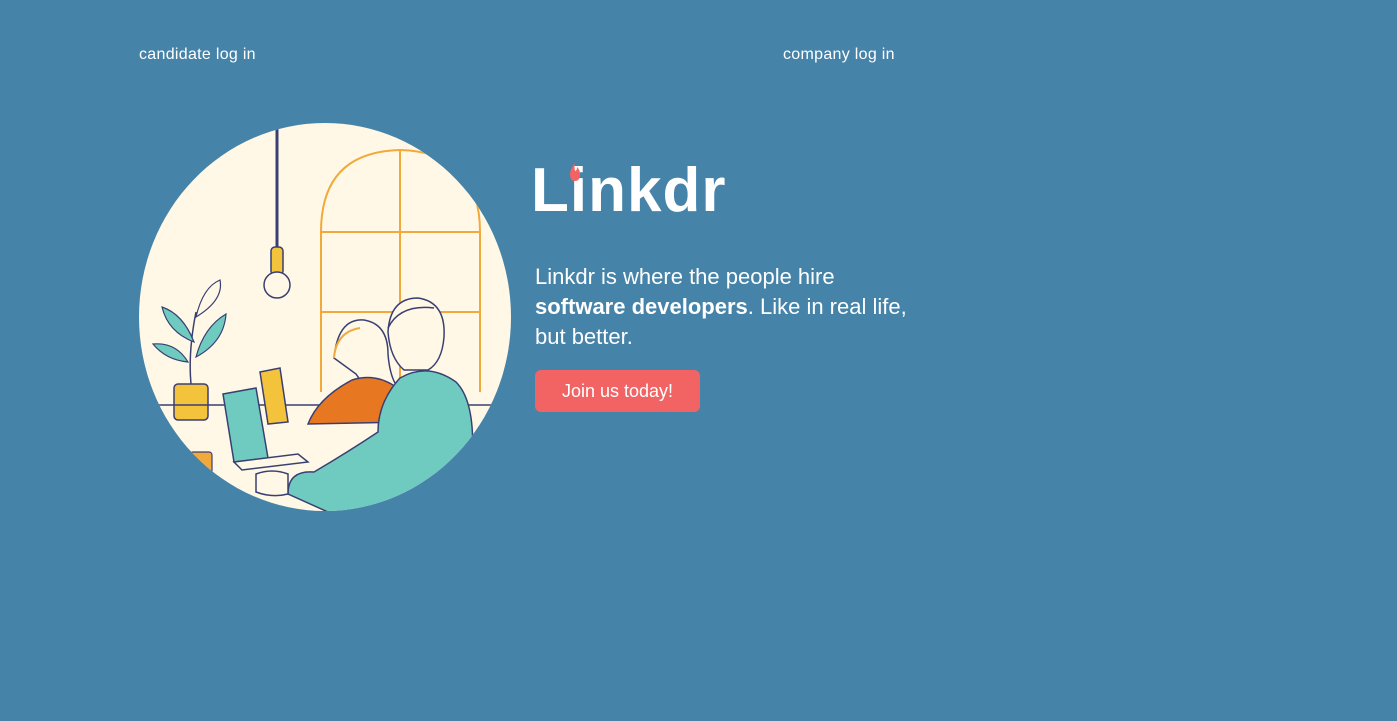  I want to click on brand-name: Linkdr, so click(629, 190).